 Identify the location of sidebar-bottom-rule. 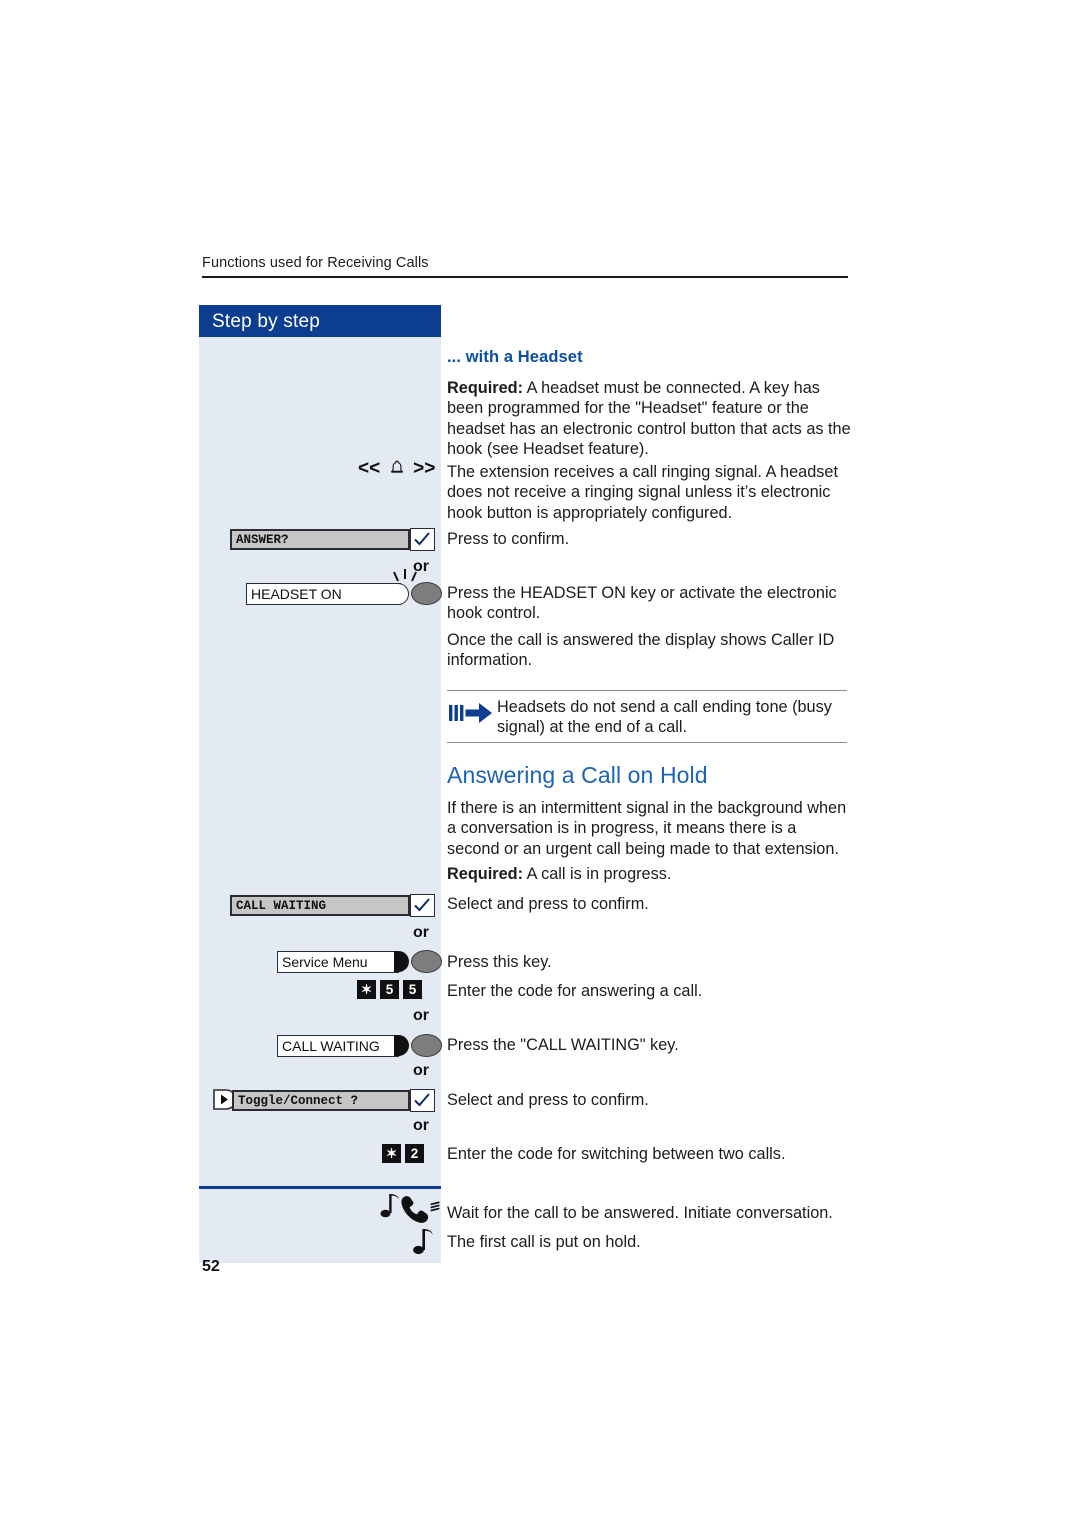
(320, 1187).